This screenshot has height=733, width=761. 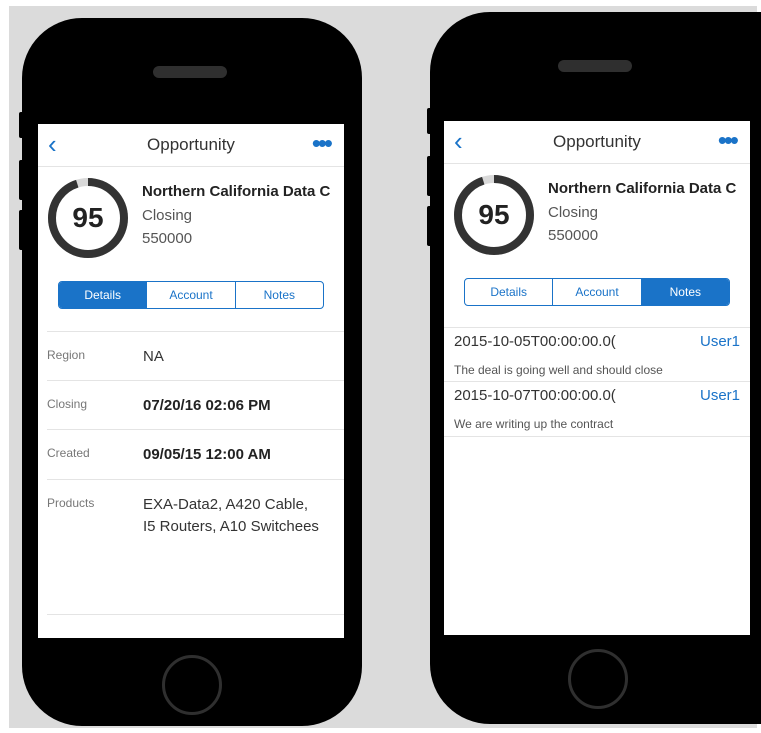 I want to click on detail-value: 07/20/16 02:06 PM, so click(x=207, y=405).